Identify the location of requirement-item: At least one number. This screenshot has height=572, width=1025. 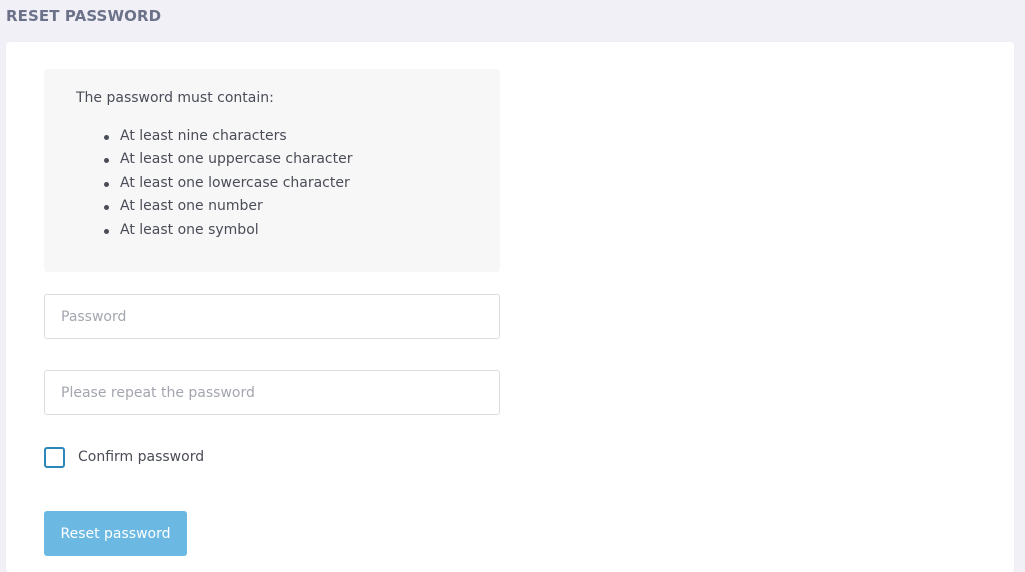
(214, 206).